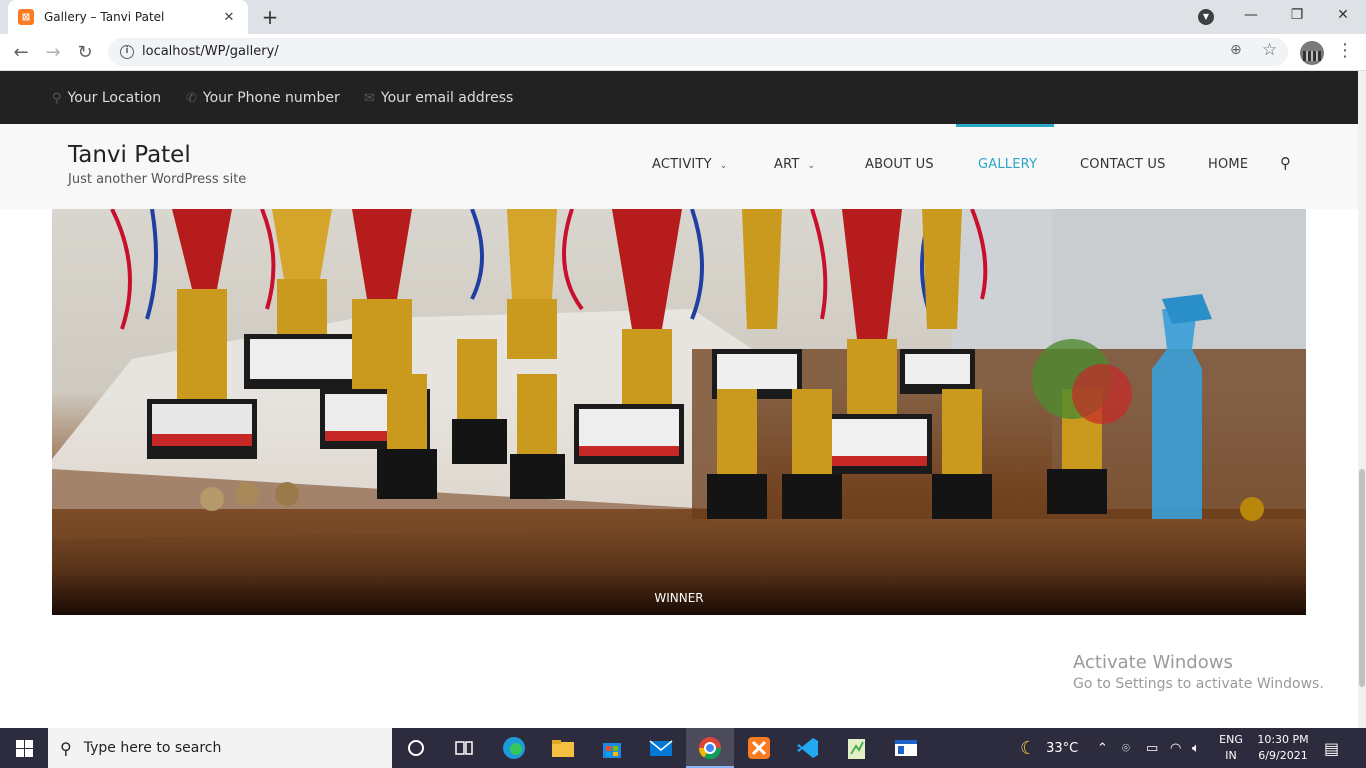 This screenshot has width=1366, height=768. What do you see at coordinates (906, 748) in the screenshot?
I see `app-window-icon` at bounding box center [906, 748].